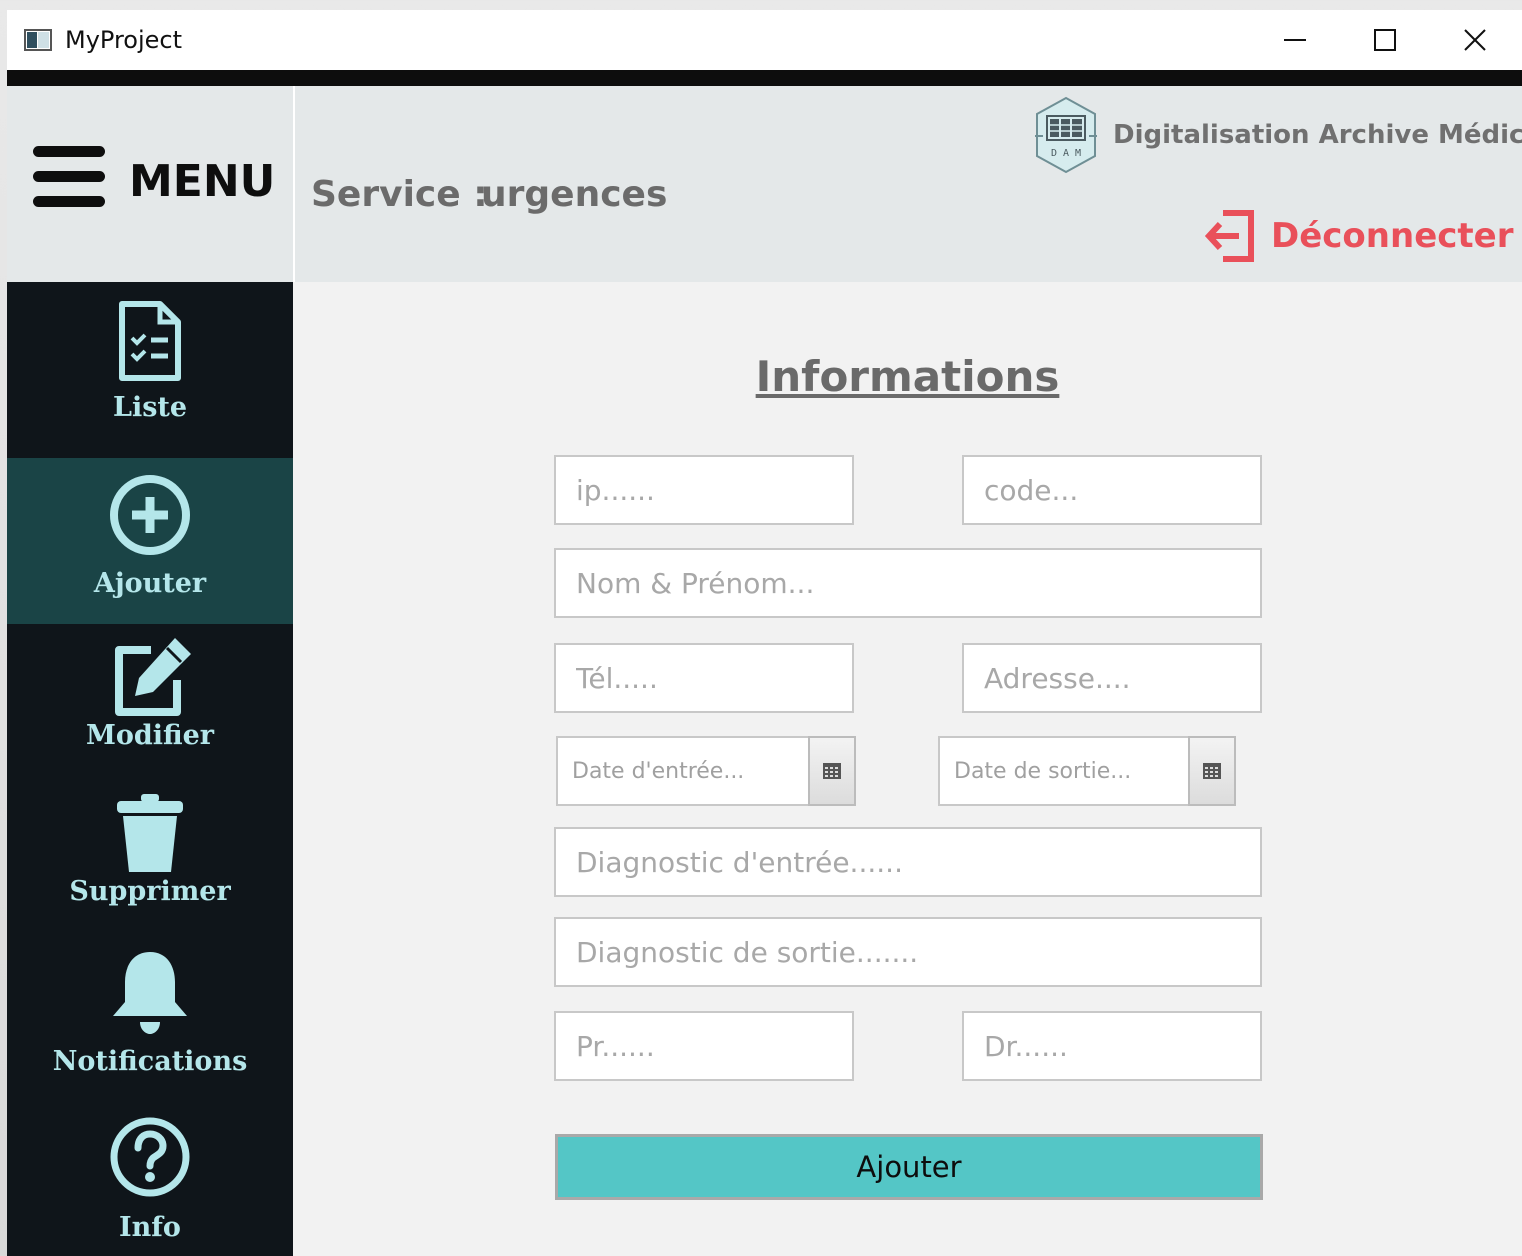  I want to click on sidebar-label: Notifications, so click(150, 1061).